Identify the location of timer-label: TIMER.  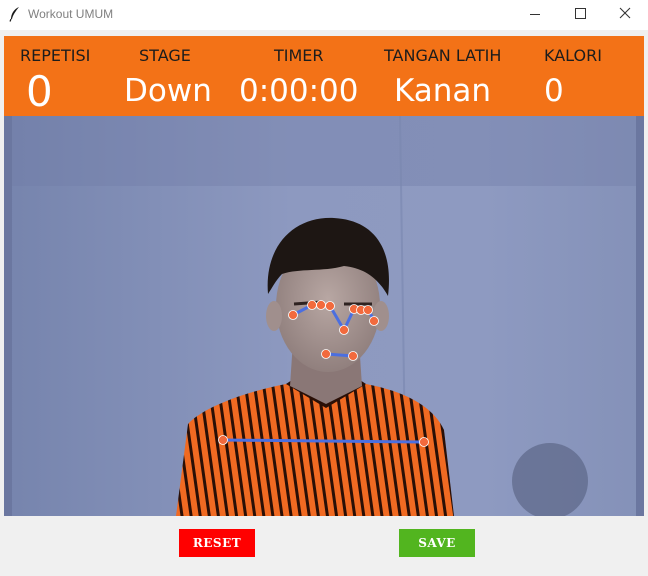
(299, 55).